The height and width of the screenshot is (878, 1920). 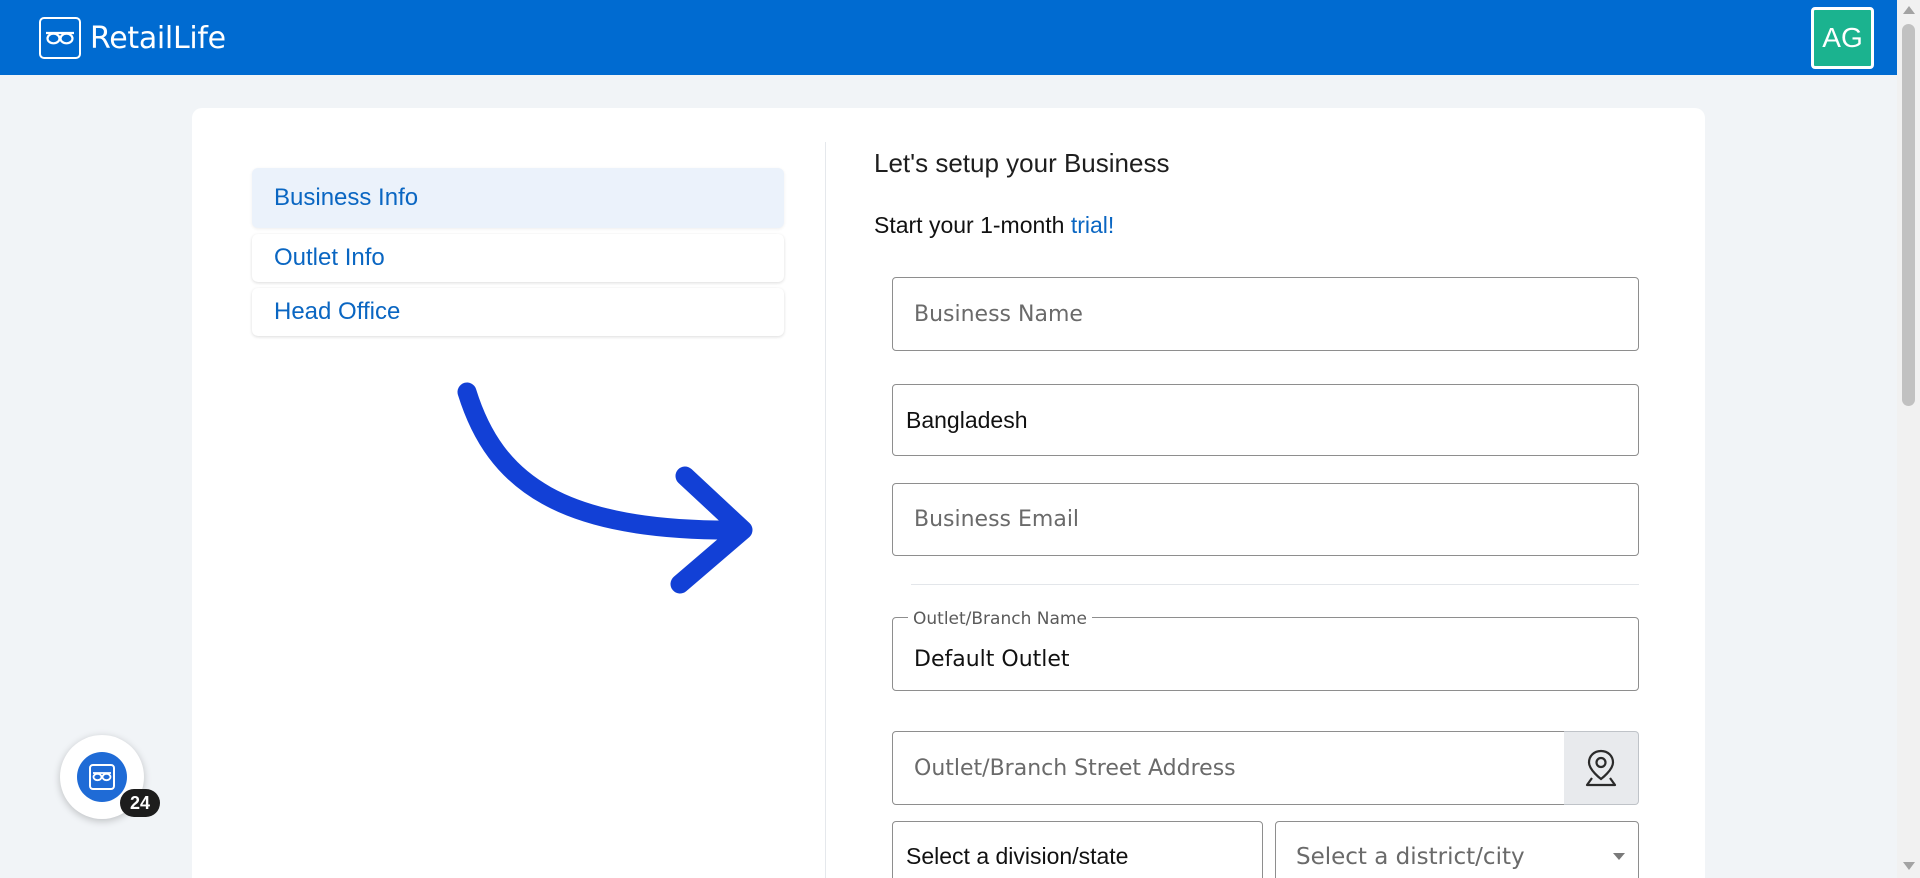 I want to click on scroll-down-arrow-icon, so click(x=1909, y=866).